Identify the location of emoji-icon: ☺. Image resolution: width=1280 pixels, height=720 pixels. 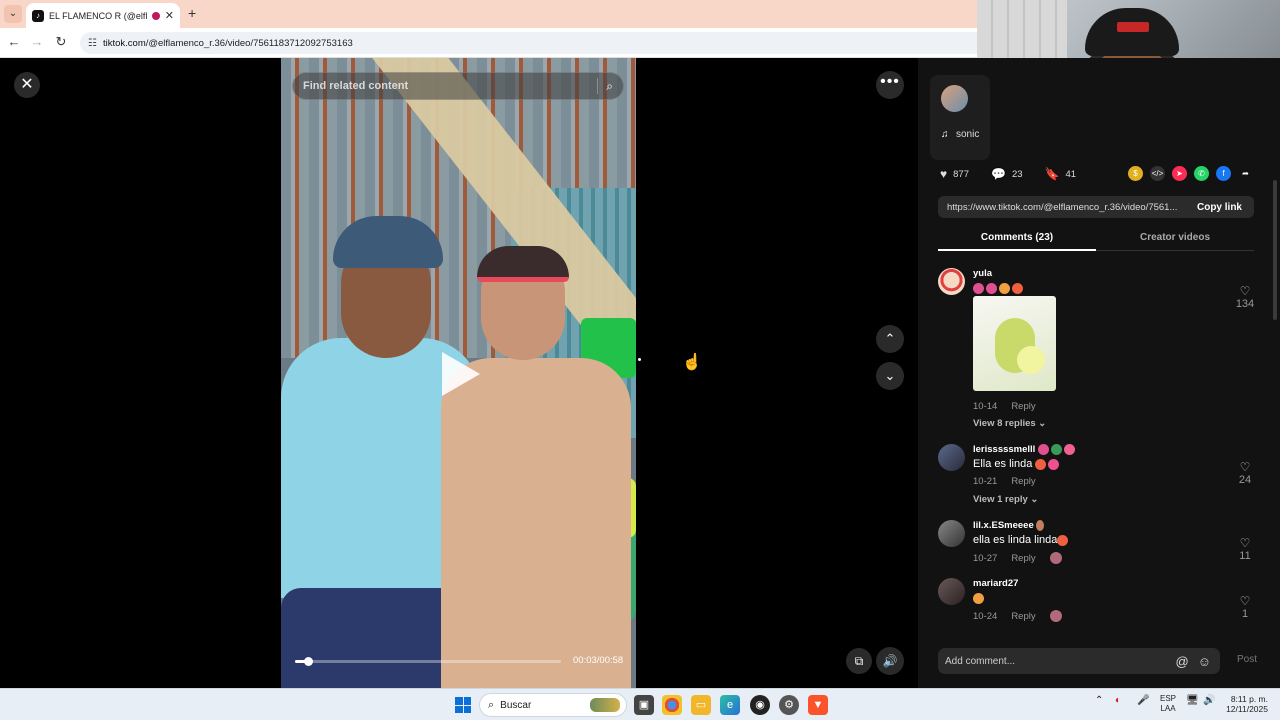
(1204, 661).